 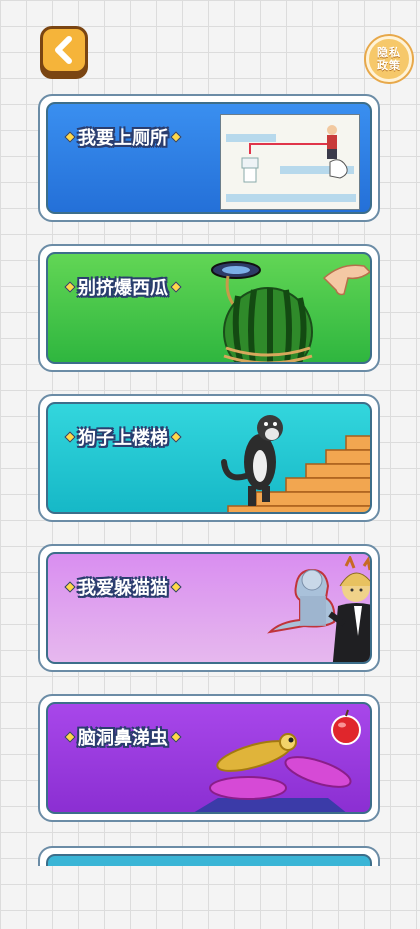 I want to click on game-title: 我爱躲猫猫, so click(x=123, y=587).